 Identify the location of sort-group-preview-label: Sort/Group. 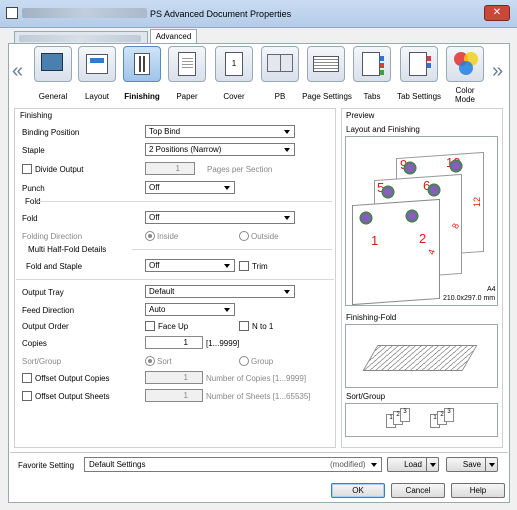
(366, 396).